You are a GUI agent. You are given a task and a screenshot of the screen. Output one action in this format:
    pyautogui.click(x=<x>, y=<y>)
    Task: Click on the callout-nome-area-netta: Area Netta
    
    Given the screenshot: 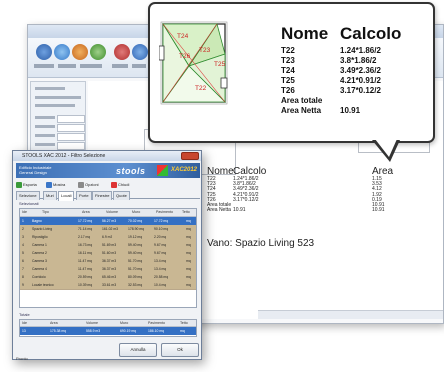 What is the action you would take?
    pyautogui.click(x=301, y=110)
    